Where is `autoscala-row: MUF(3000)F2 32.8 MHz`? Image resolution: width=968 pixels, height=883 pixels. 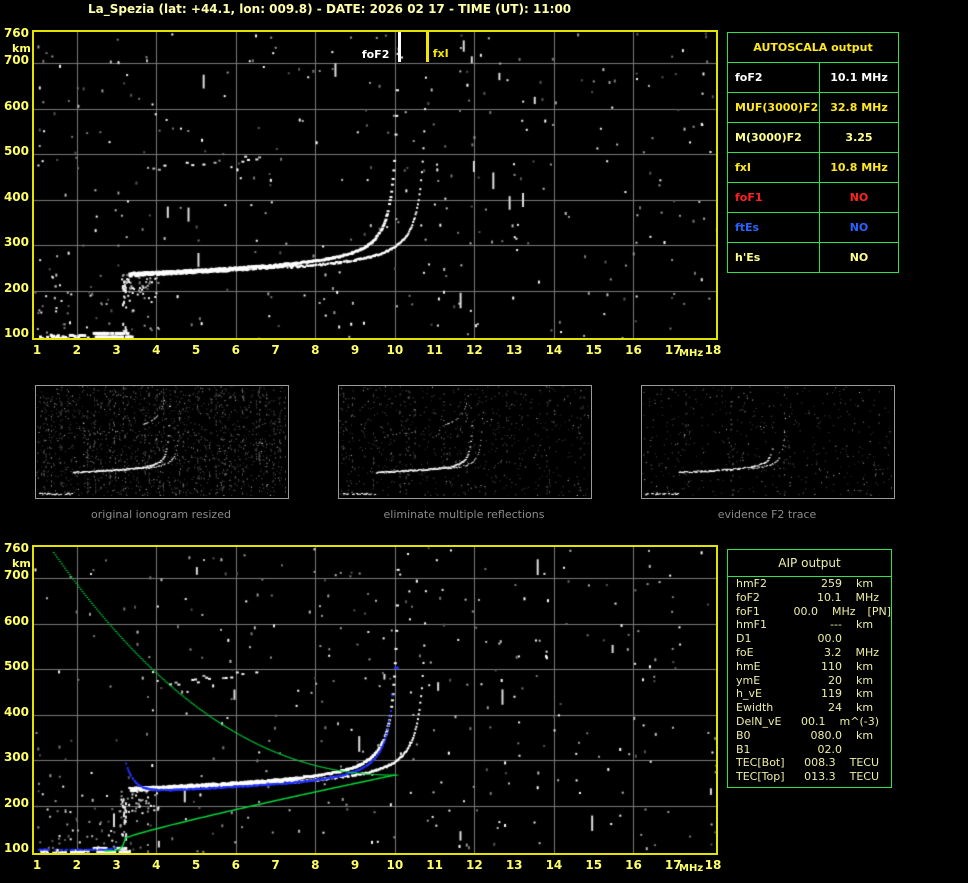
autoscala-row: MUF(3000)F2 32.8 MHz is located at coordinates (813, 107).